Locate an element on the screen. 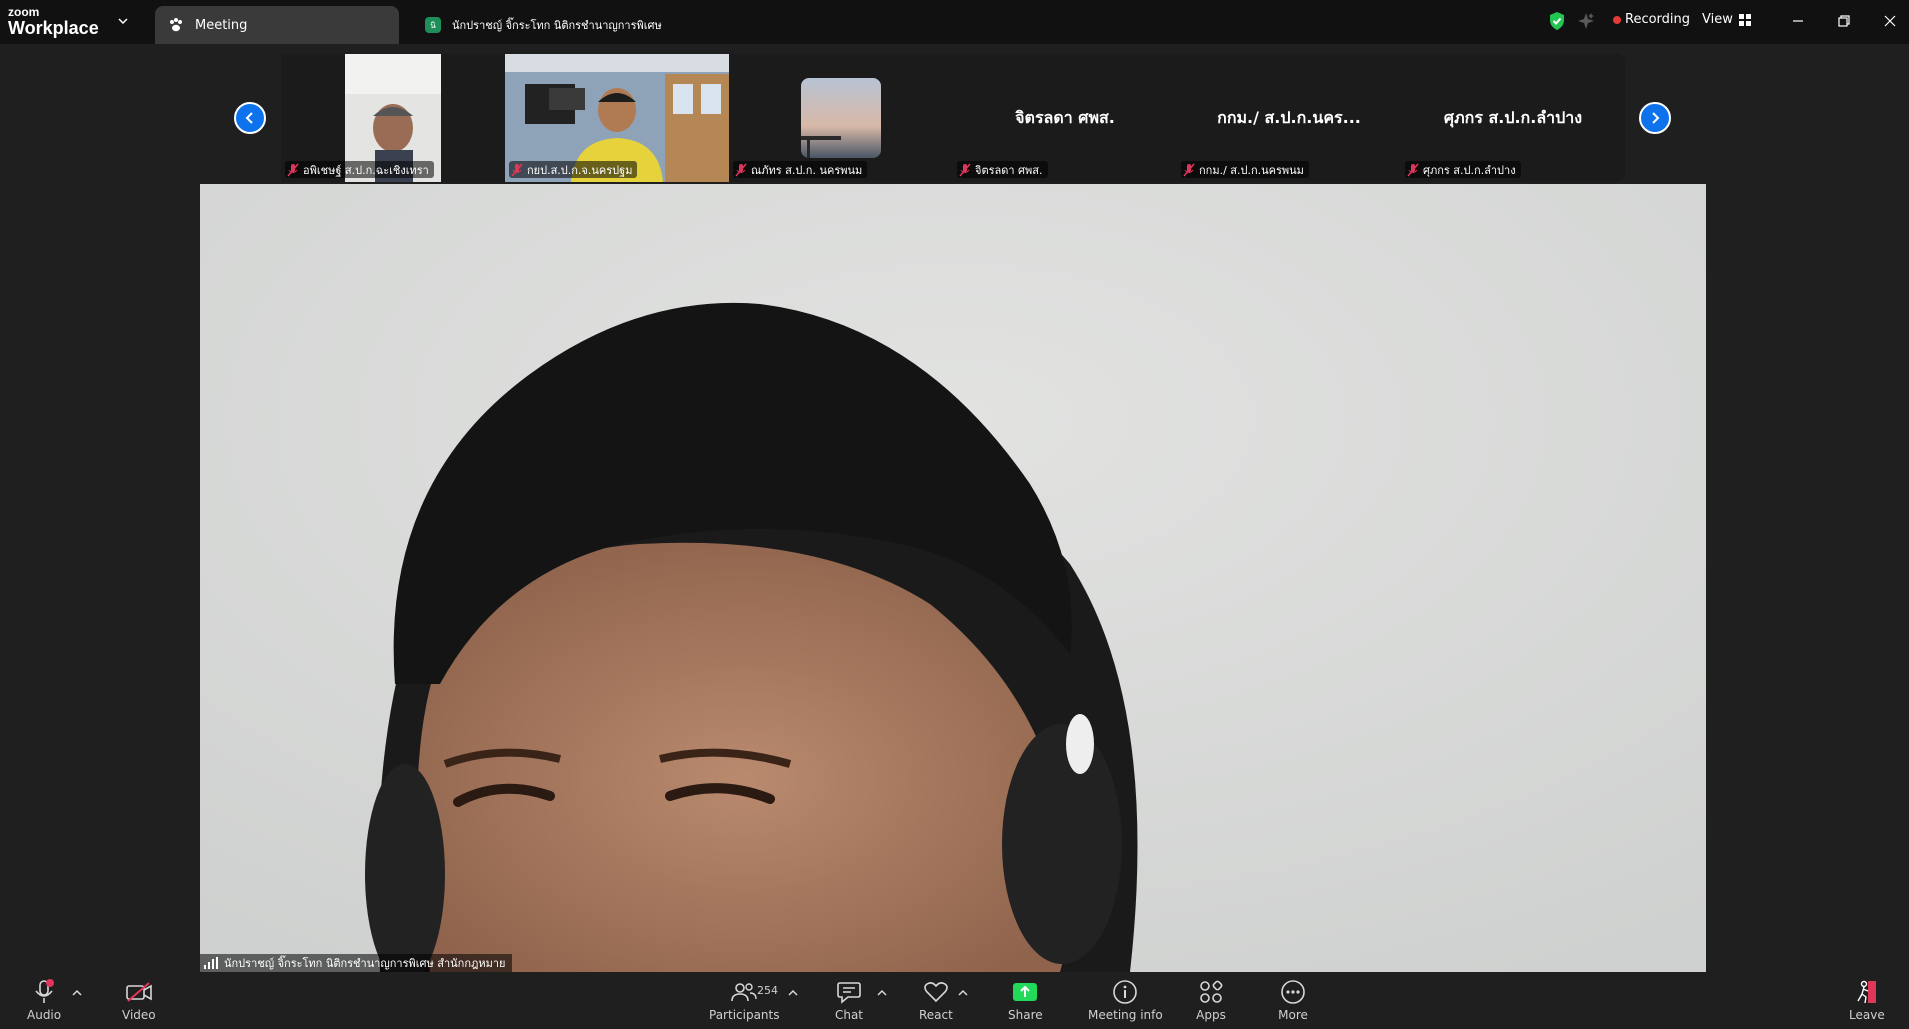 Image resolution: width=1909 pixels, height=1029 pixels. minimize-button is located at coordinates (1798, 21).